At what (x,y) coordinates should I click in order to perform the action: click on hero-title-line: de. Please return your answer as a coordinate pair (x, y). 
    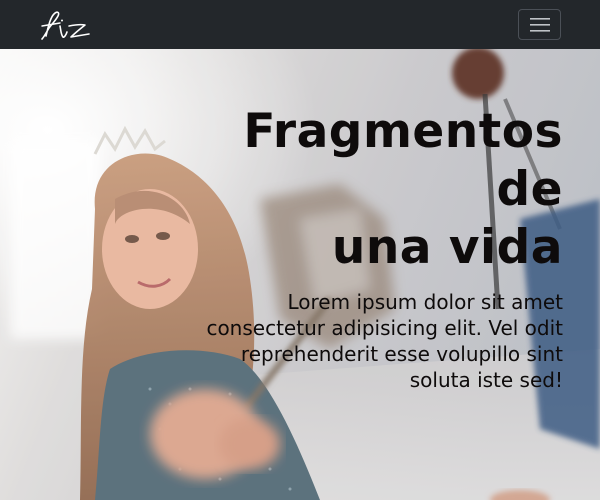
    Looking at the image, I should click on (529, 189).